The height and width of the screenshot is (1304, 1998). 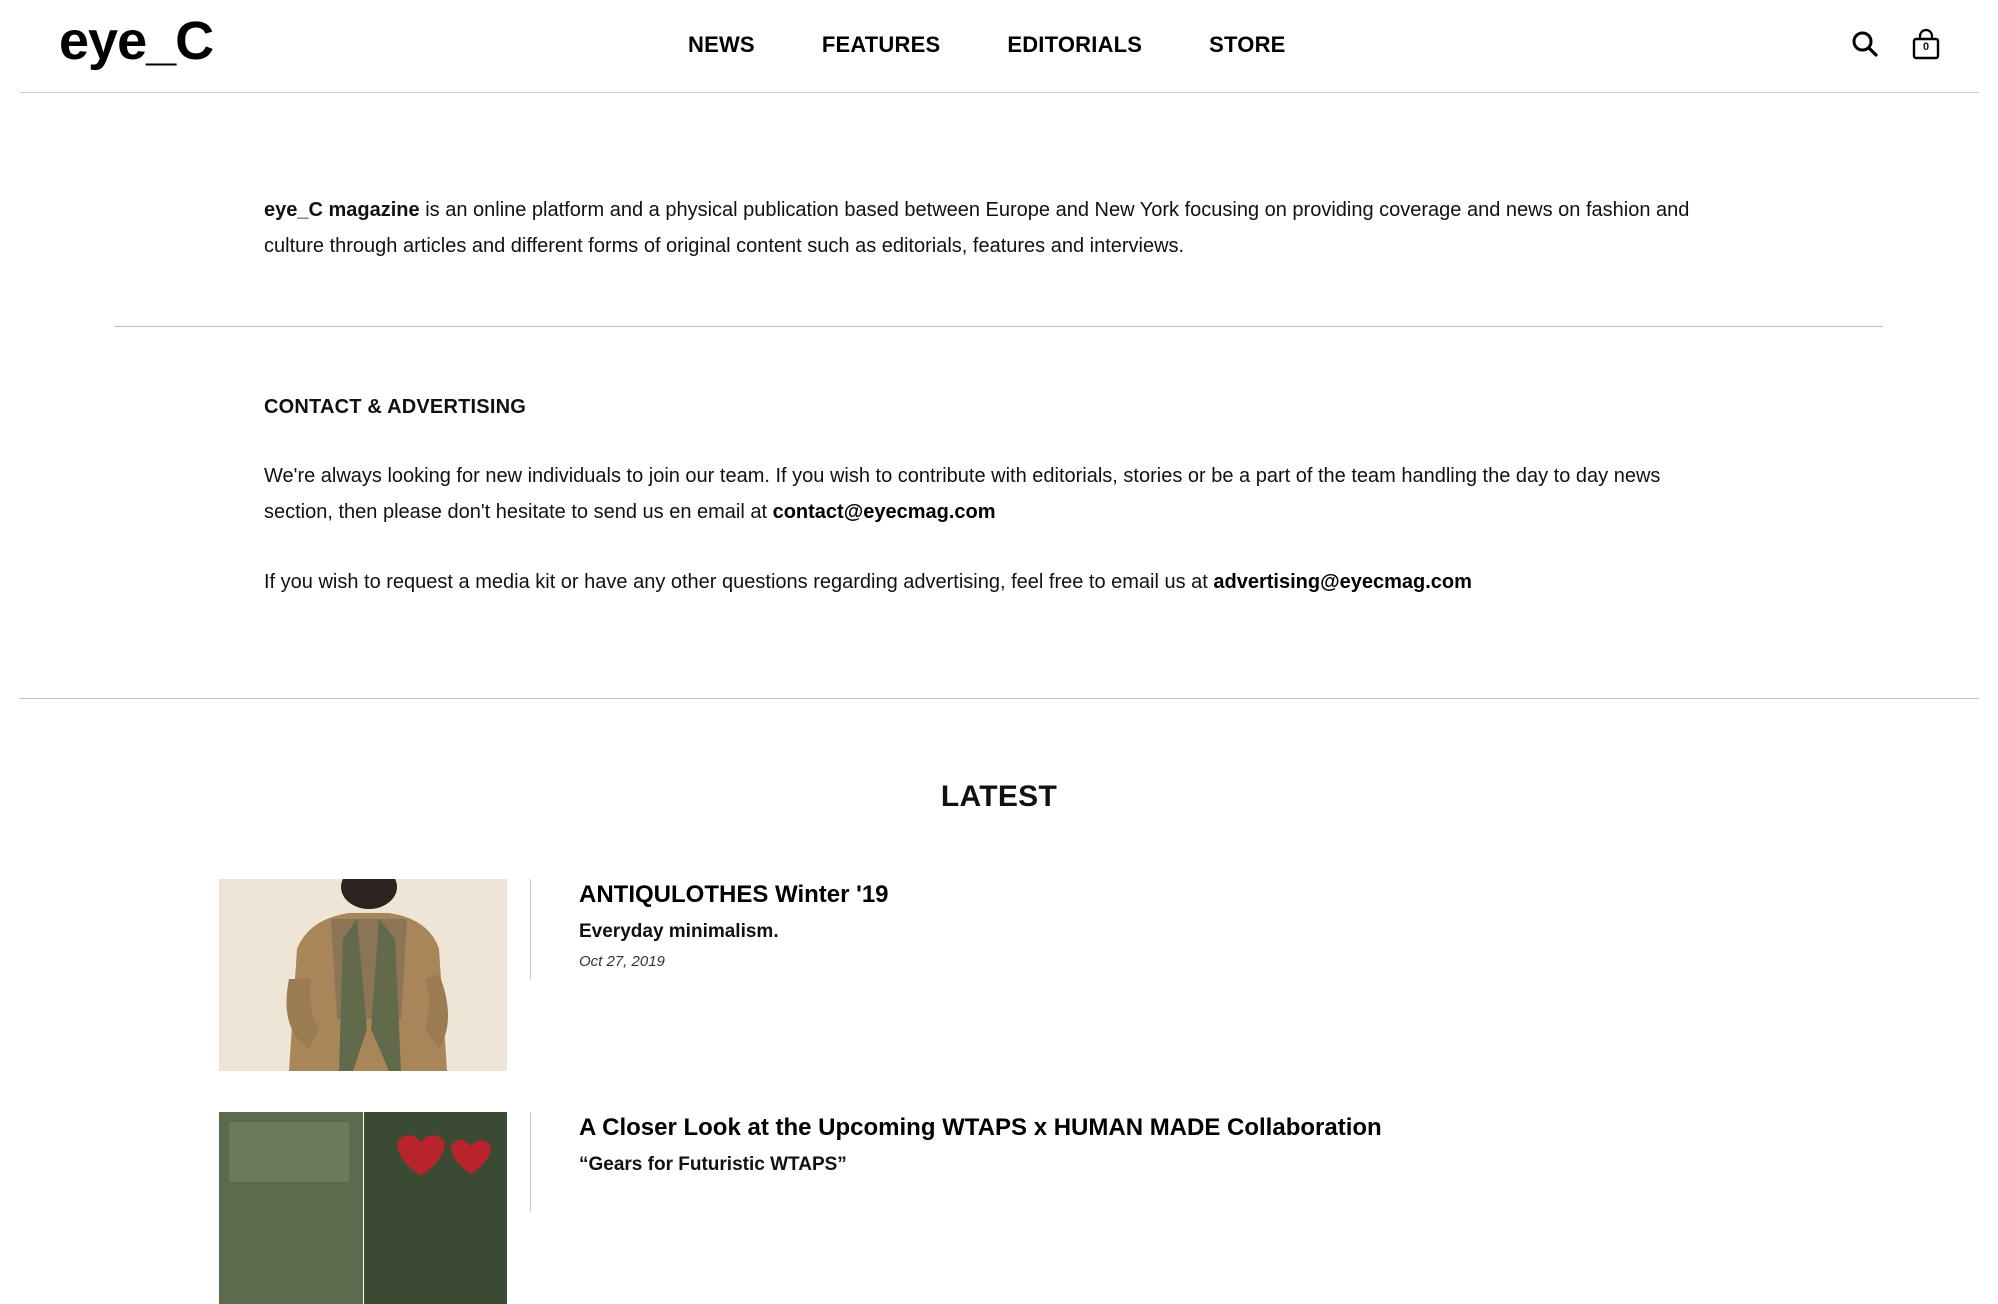 What do you see at coordinates (342, 210) in the screenshot?
I see `brand-name: eye_C magazine` at bounding box center [342, 210].